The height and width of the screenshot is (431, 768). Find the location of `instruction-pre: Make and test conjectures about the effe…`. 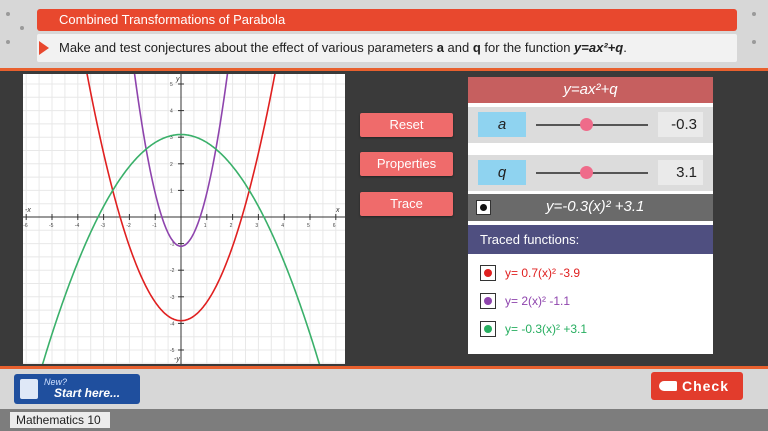

instruction-pre: Make and test conjectures about the effe… is located at coordinates (248, 47).